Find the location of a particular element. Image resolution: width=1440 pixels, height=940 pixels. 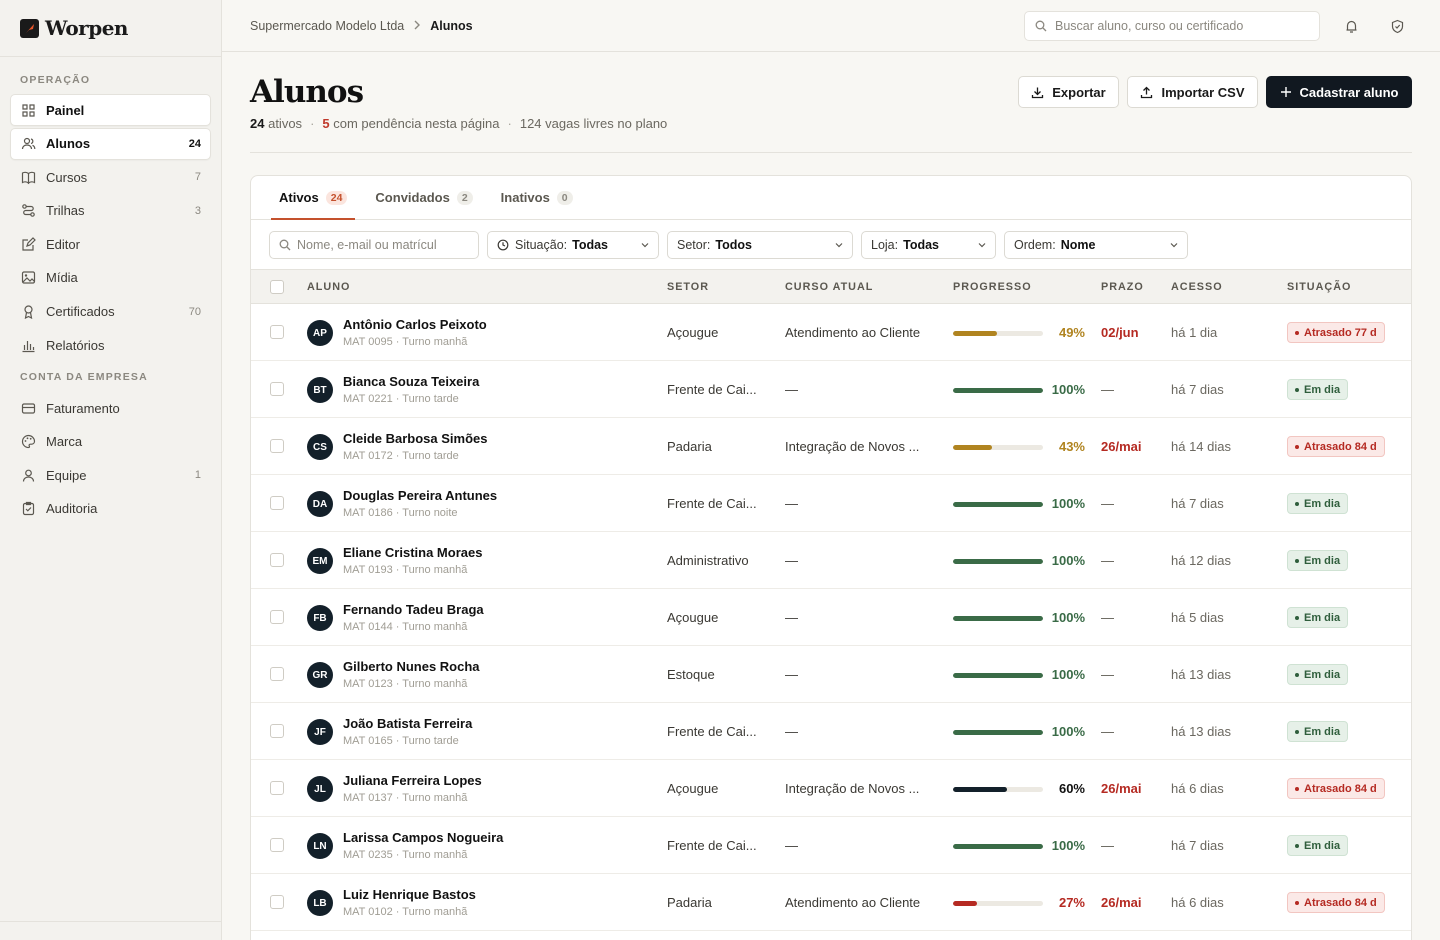

col-progresso: PROGRESSO is located at coordinates (992, 287).